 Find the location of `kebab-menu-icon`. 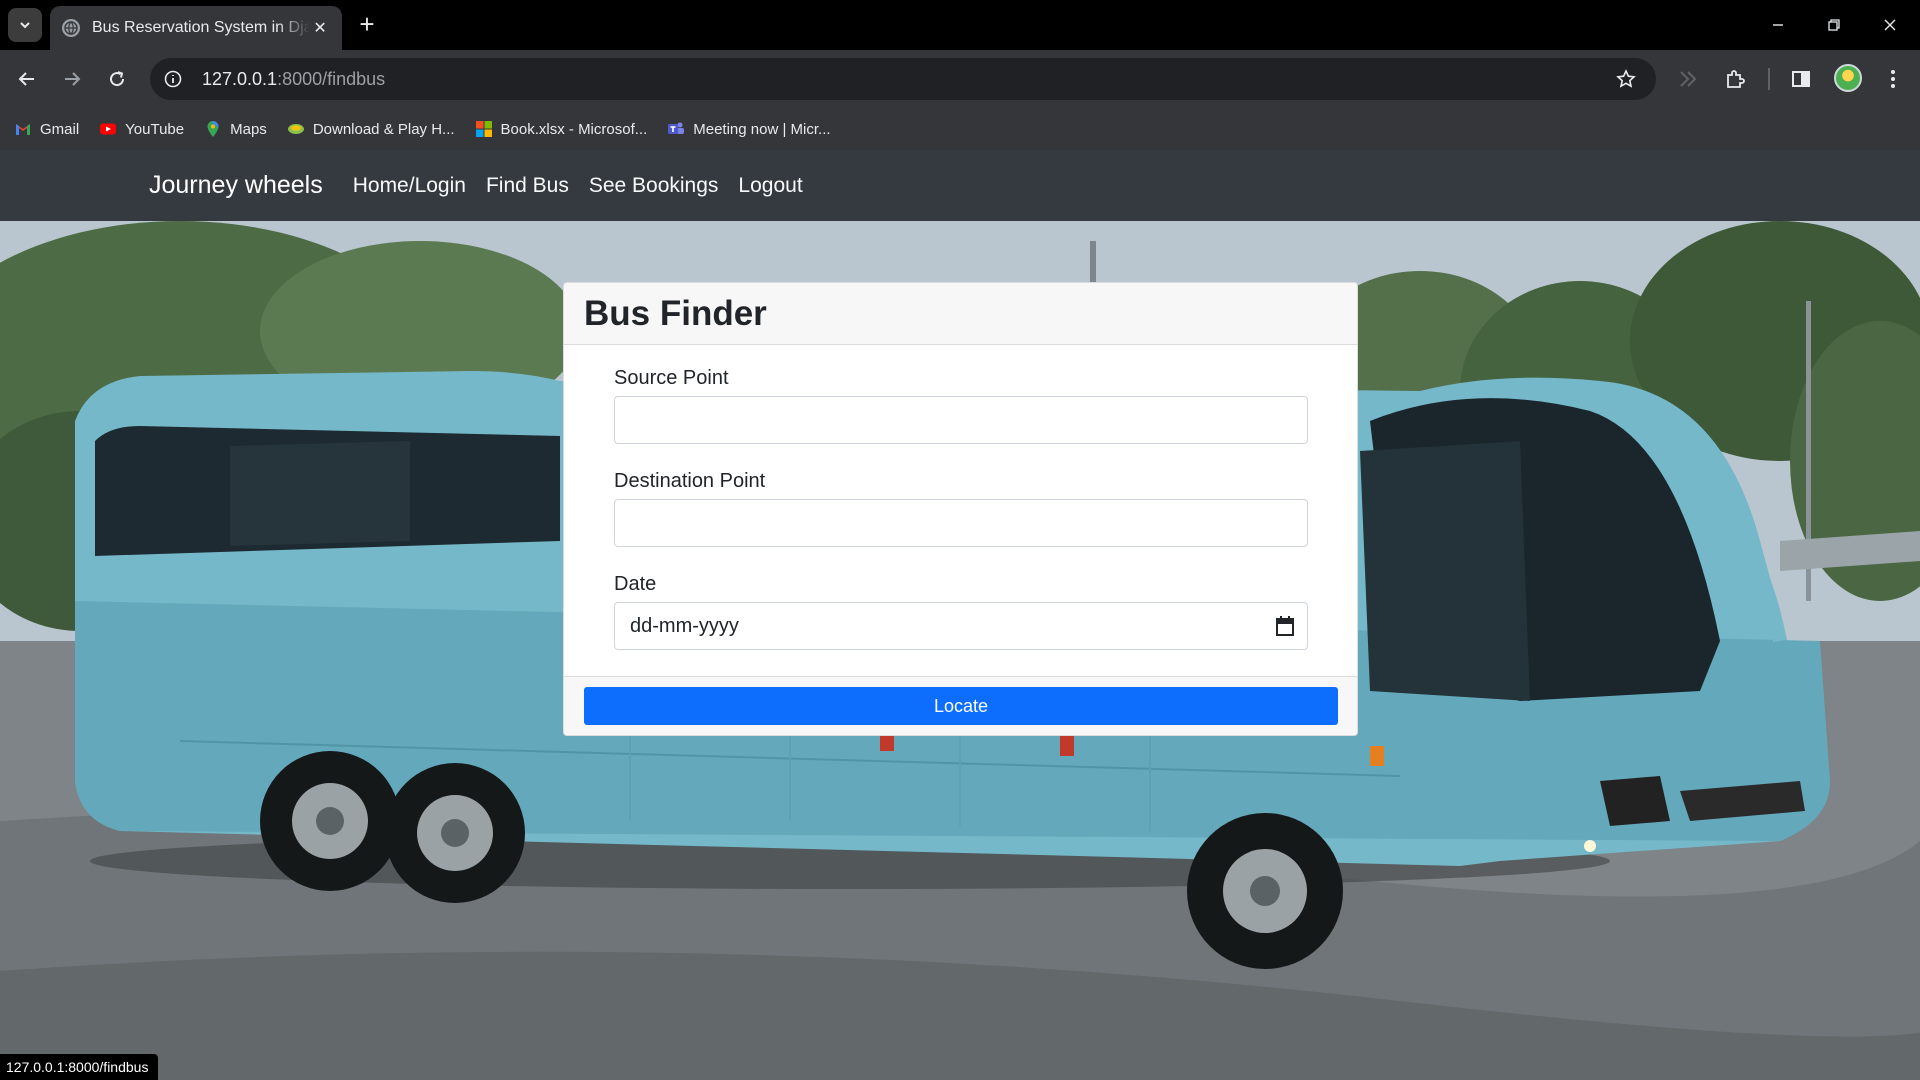

kebab-menu-icon is located at coordinates (1893, 79).